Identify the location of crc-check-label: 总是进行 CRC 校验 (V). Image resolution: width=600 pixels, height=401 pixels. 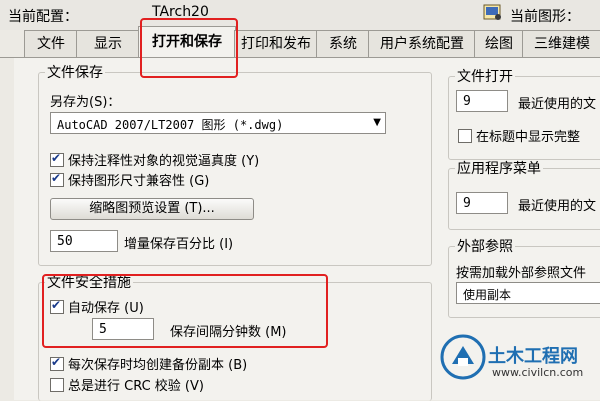
(136, 386).